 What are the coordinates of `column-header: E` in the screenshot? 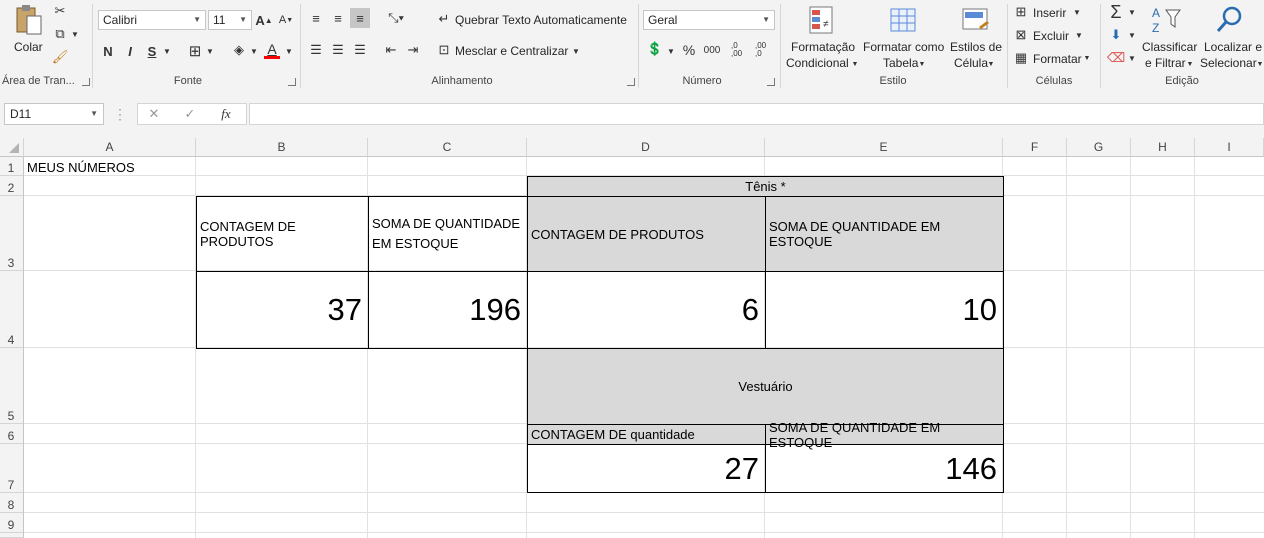 It's located at (884, 147).